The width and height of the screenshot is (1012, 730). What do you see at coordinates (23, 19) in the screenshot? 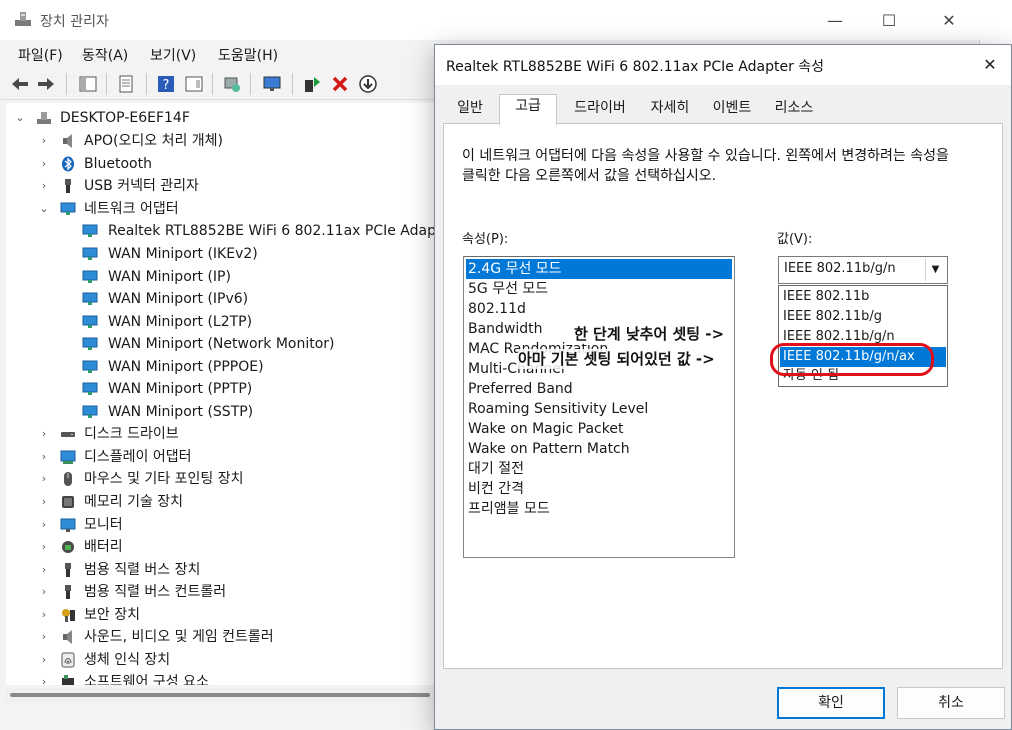
I see `device-manager-icon` at bounding box center [23, 19].